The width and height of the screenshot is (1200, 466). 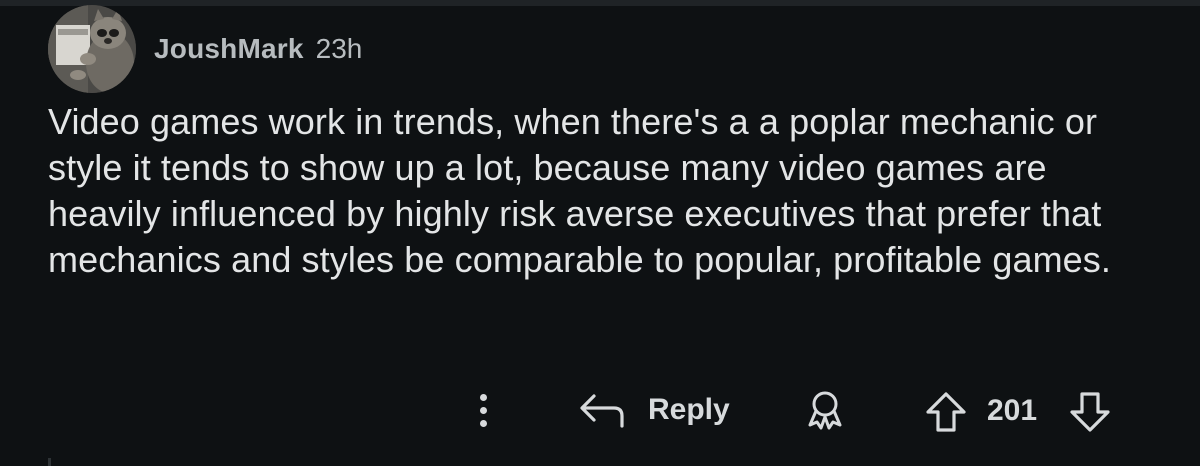 I want to click on upvote-arrow-icon, so click(x=946, y=412).